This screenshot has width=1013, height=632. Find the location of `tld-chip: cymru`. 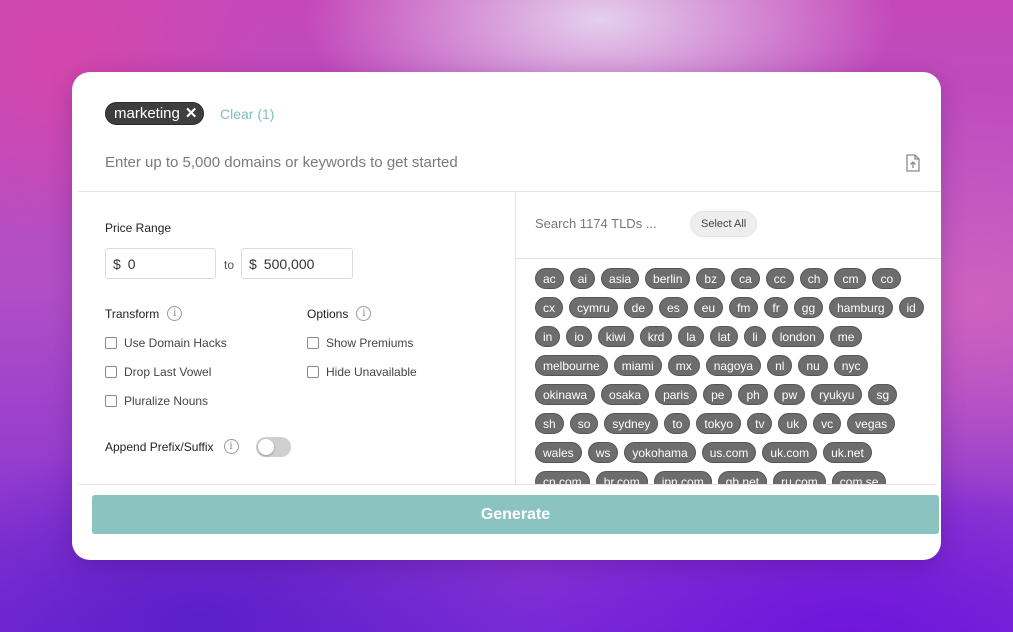

tld-chip: cymru is located at coordinates (593, 307).